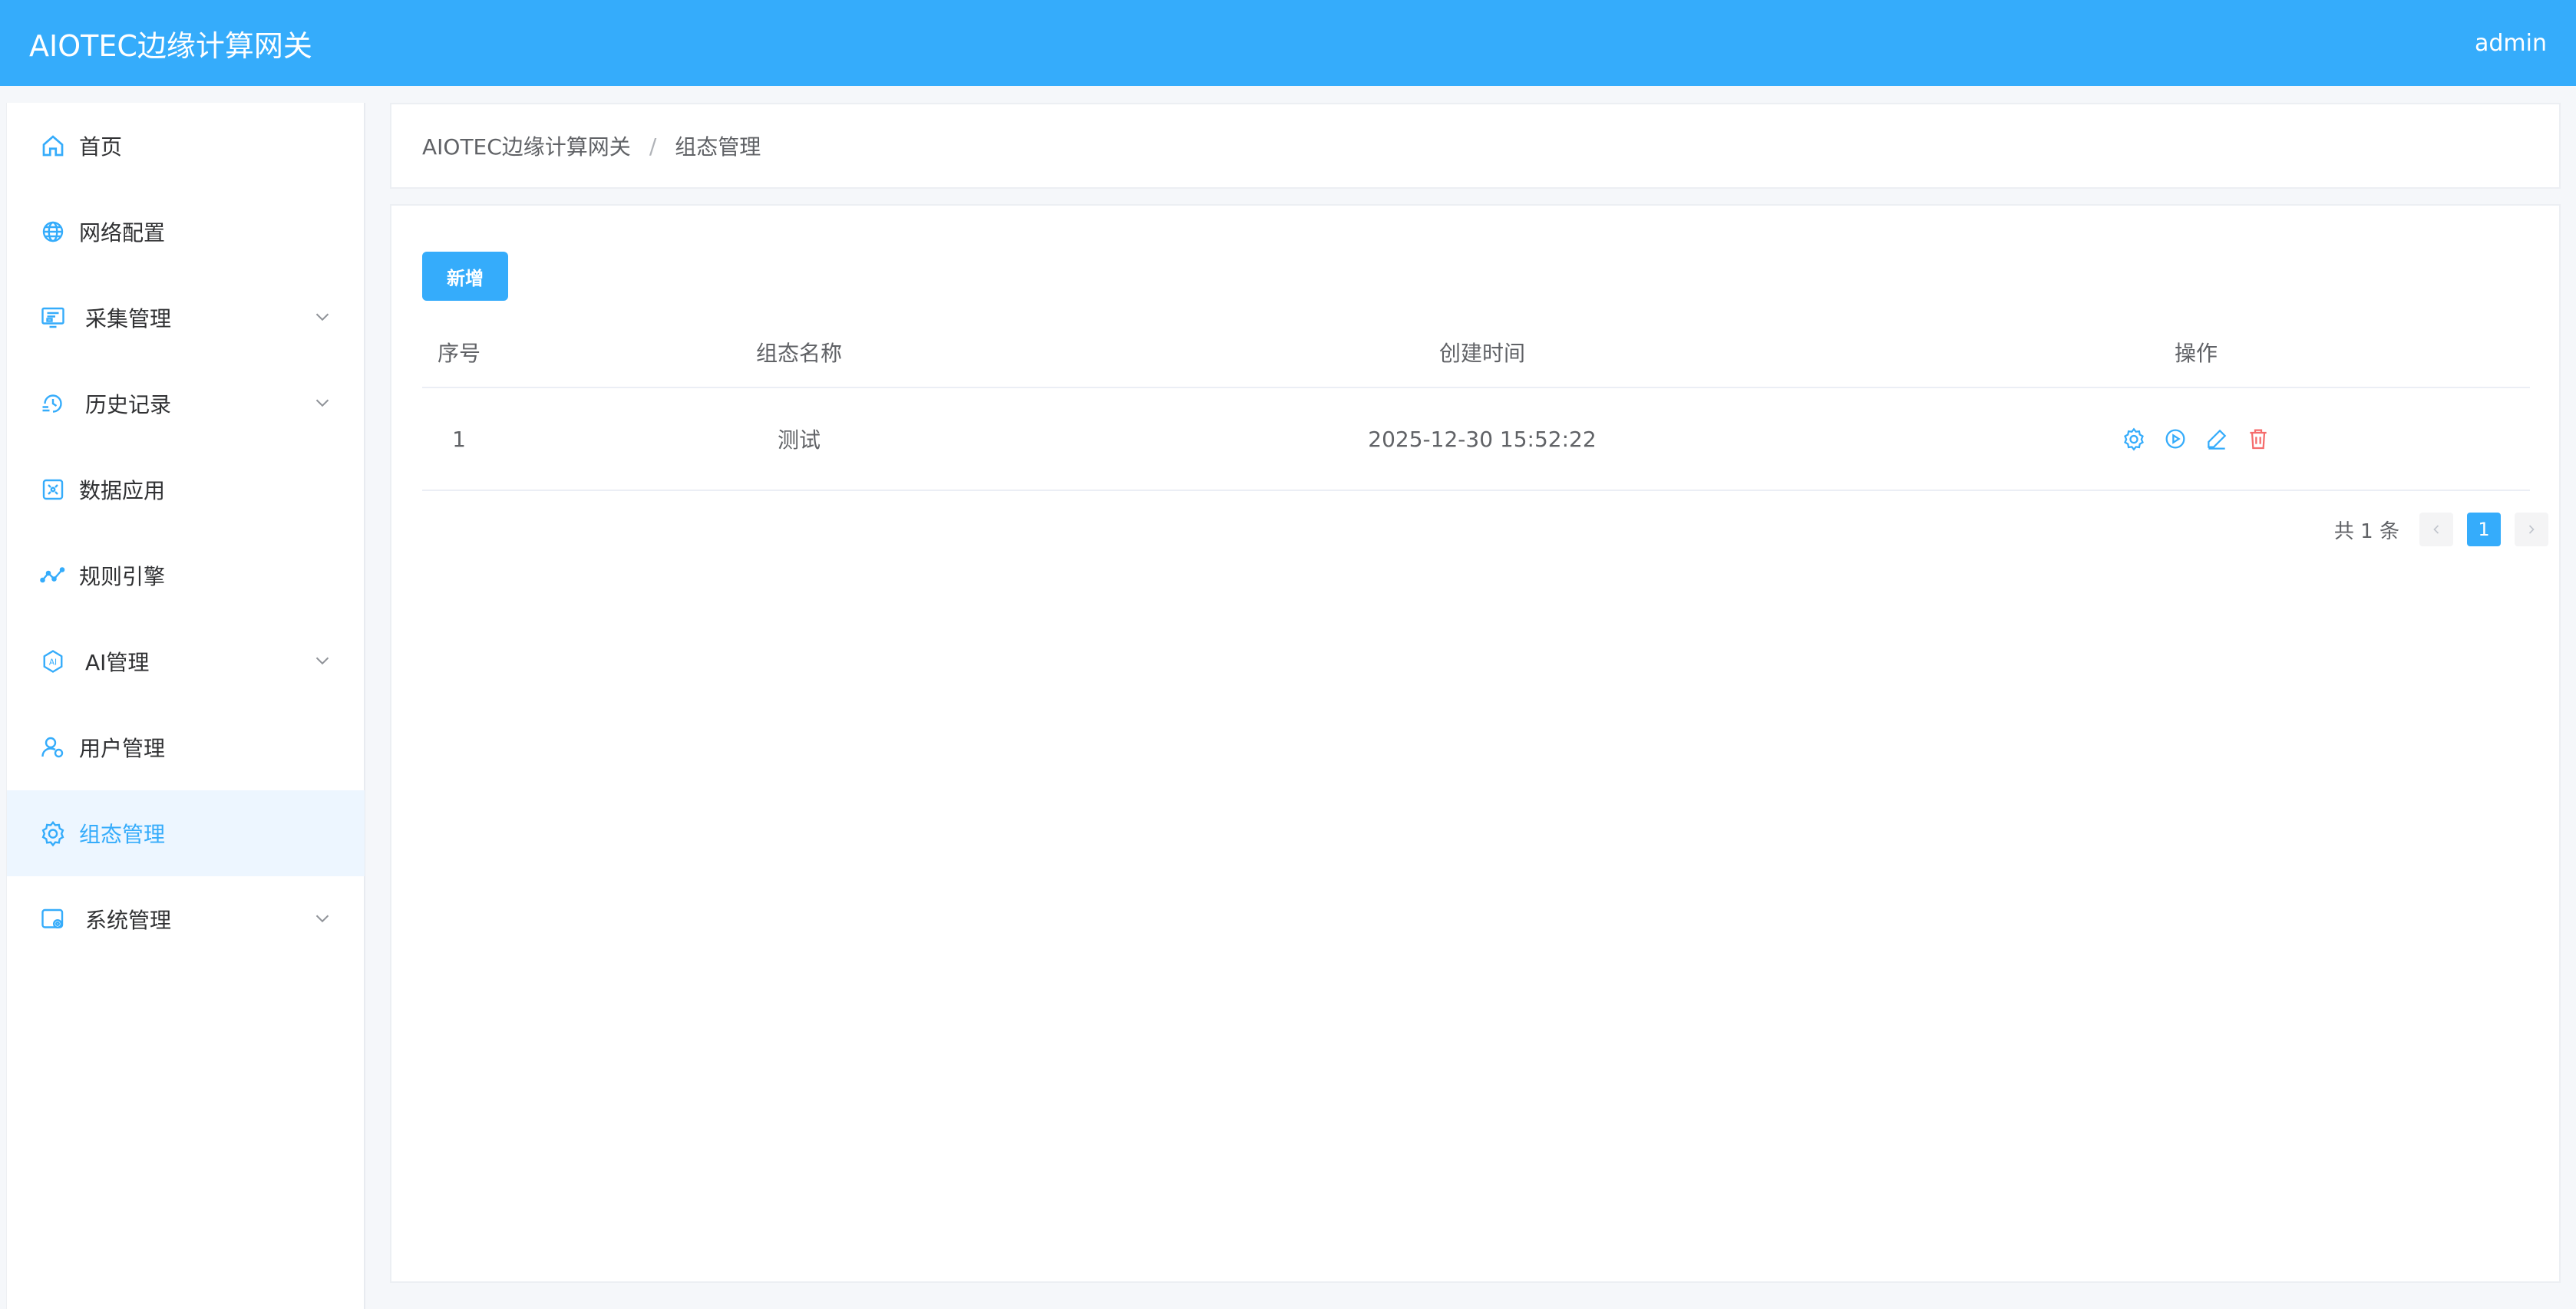 The width and height of the screenshot is (2576, 1309). I want to click on sidebar-item-history: 历史记录, so click(186, 404).